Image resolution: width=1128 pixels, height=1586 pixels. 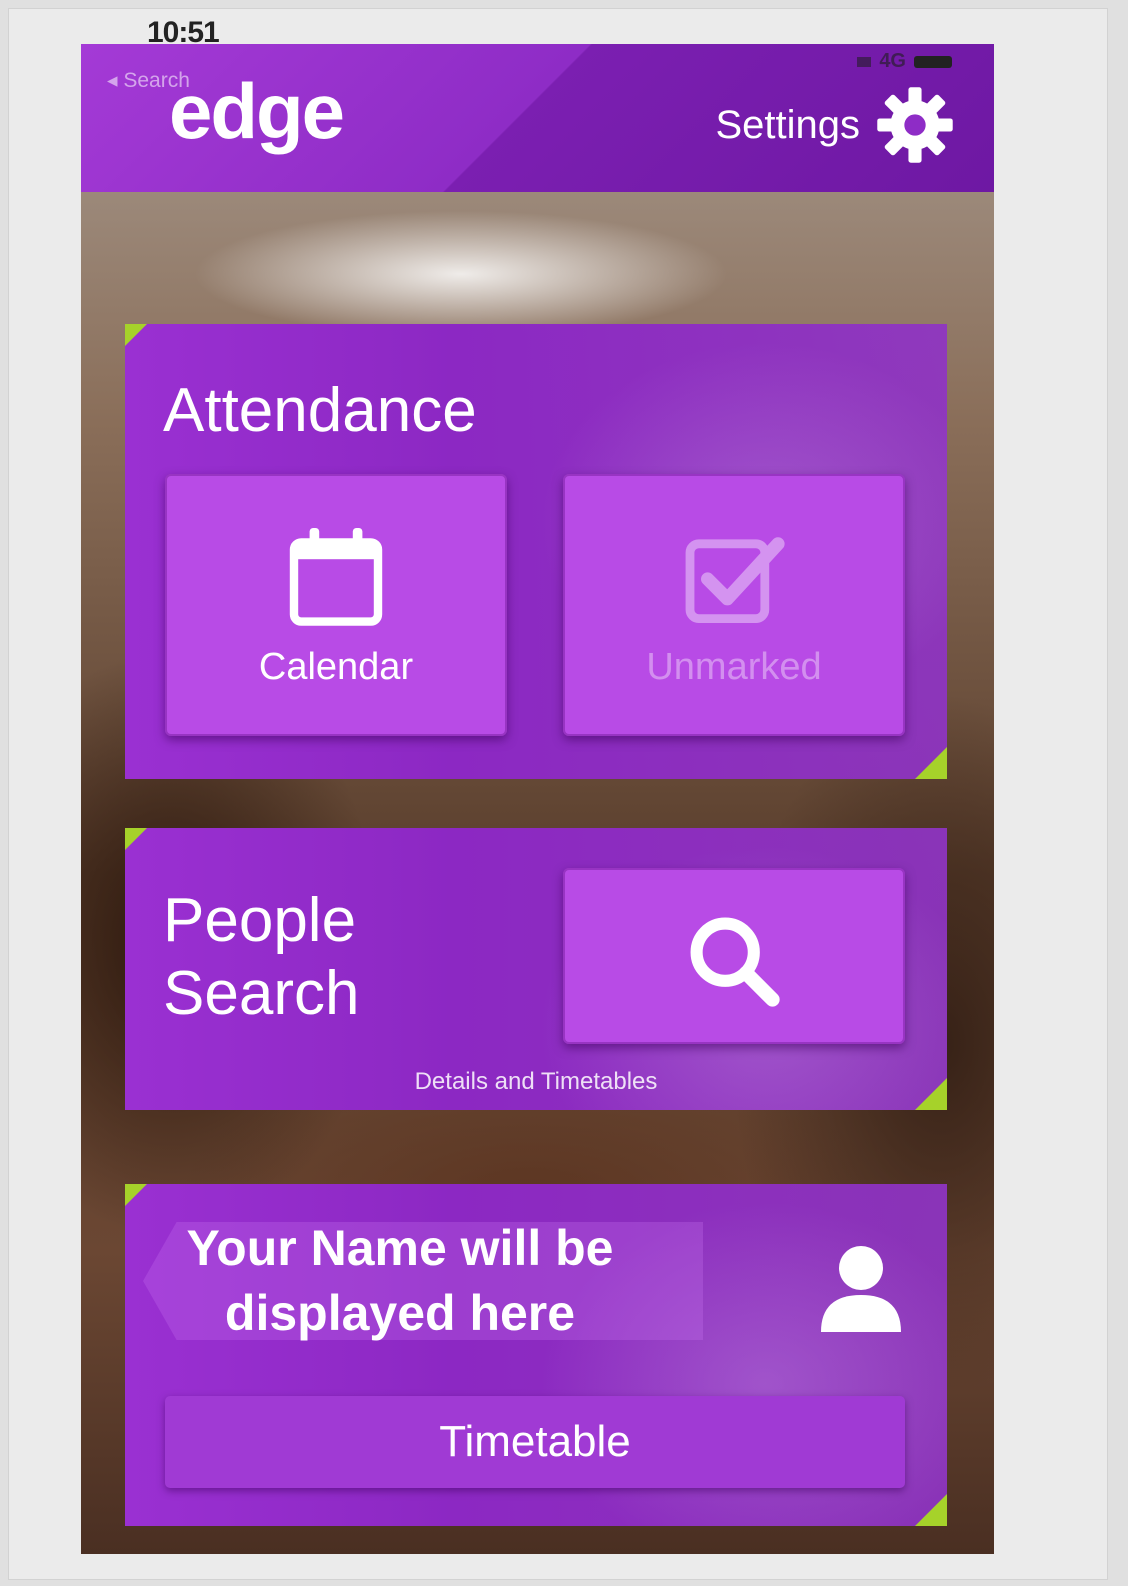 I want to click on edge-logo: edge, so click(x=257, y=111).